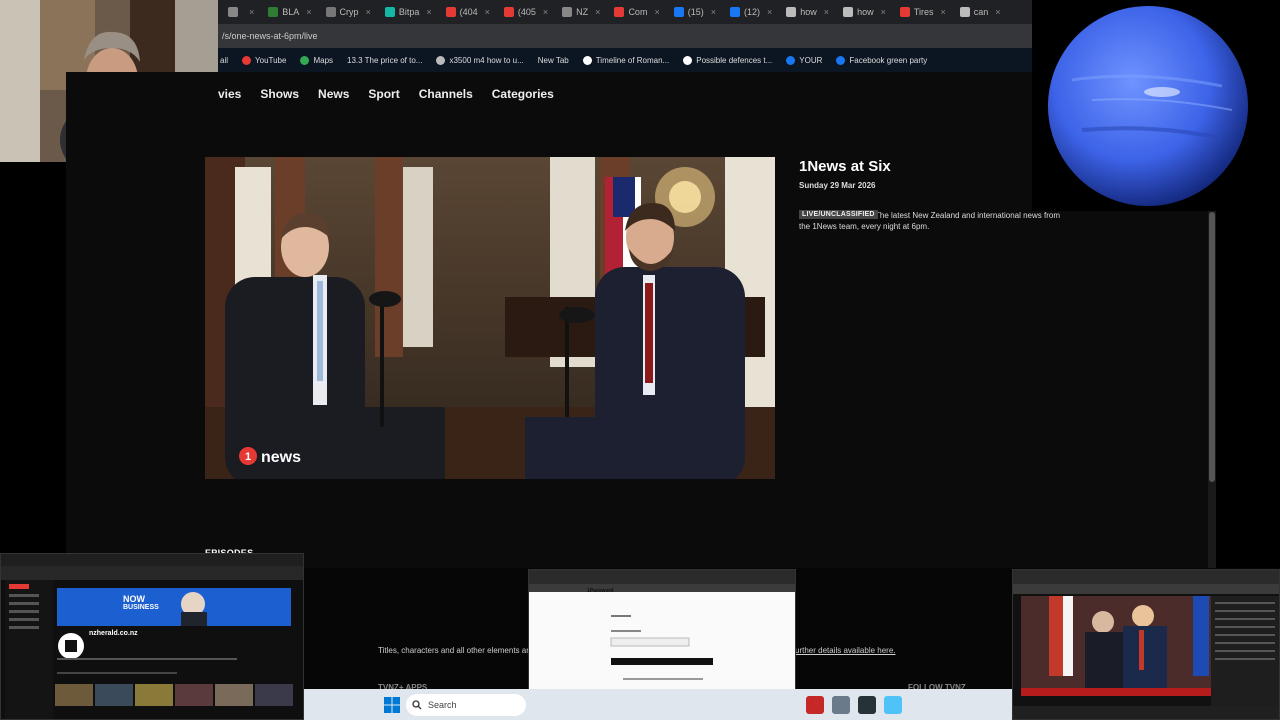 This screenshot has width=1280, height=720. I want to click on bookmark-label: ail, so click(224, 60).